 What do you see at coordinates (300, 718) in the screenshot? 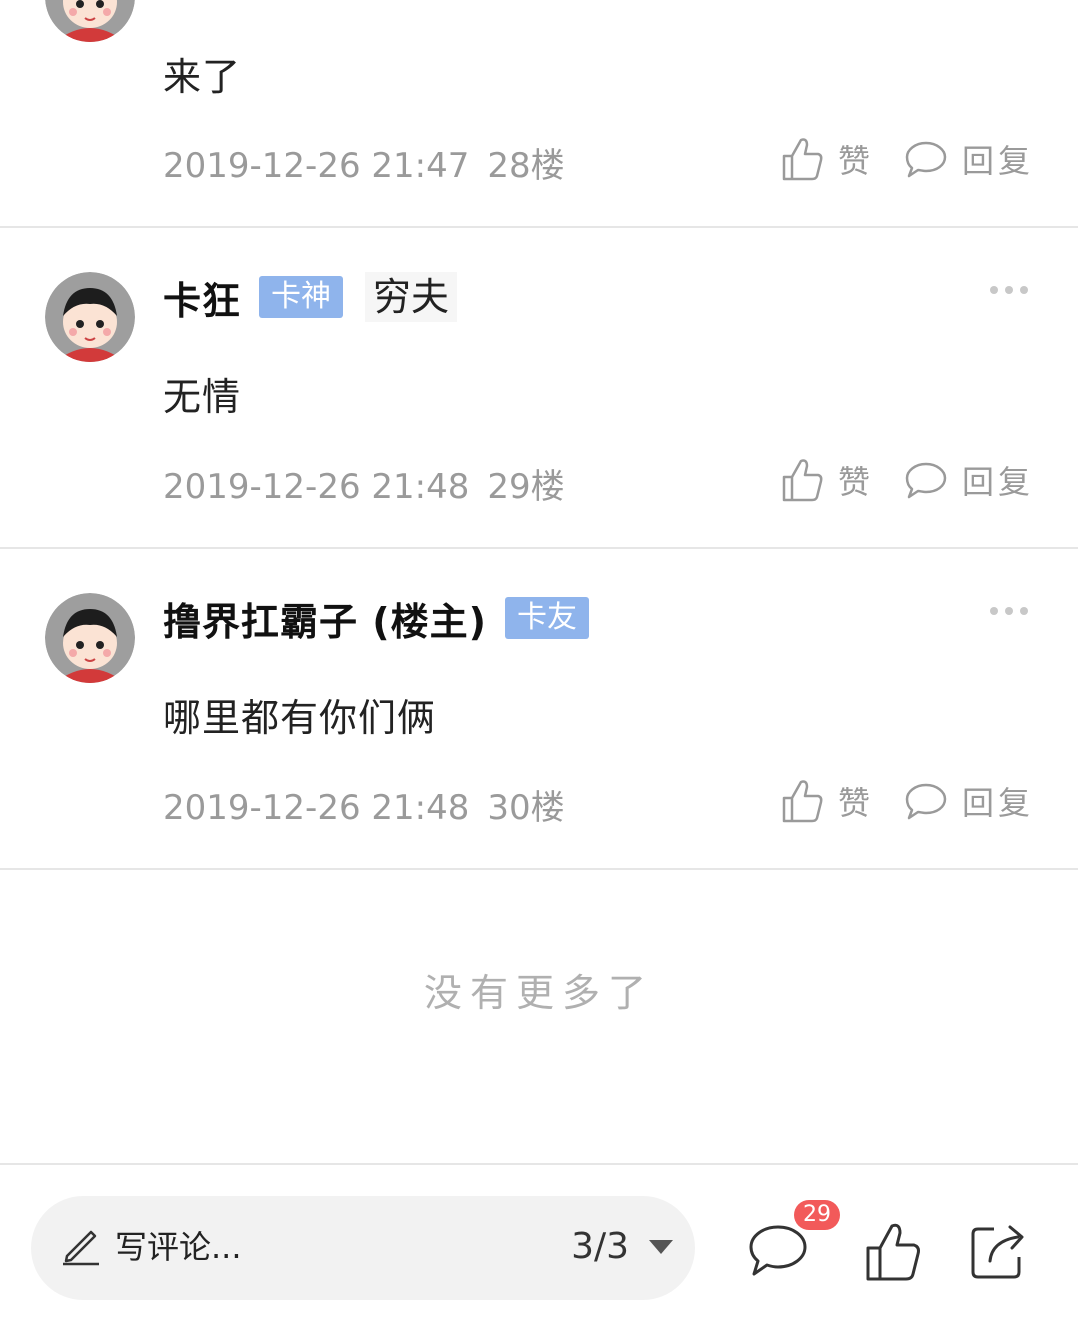
I see `comment-text: 哪里都有你们俩` at bounding box center [300, 718].